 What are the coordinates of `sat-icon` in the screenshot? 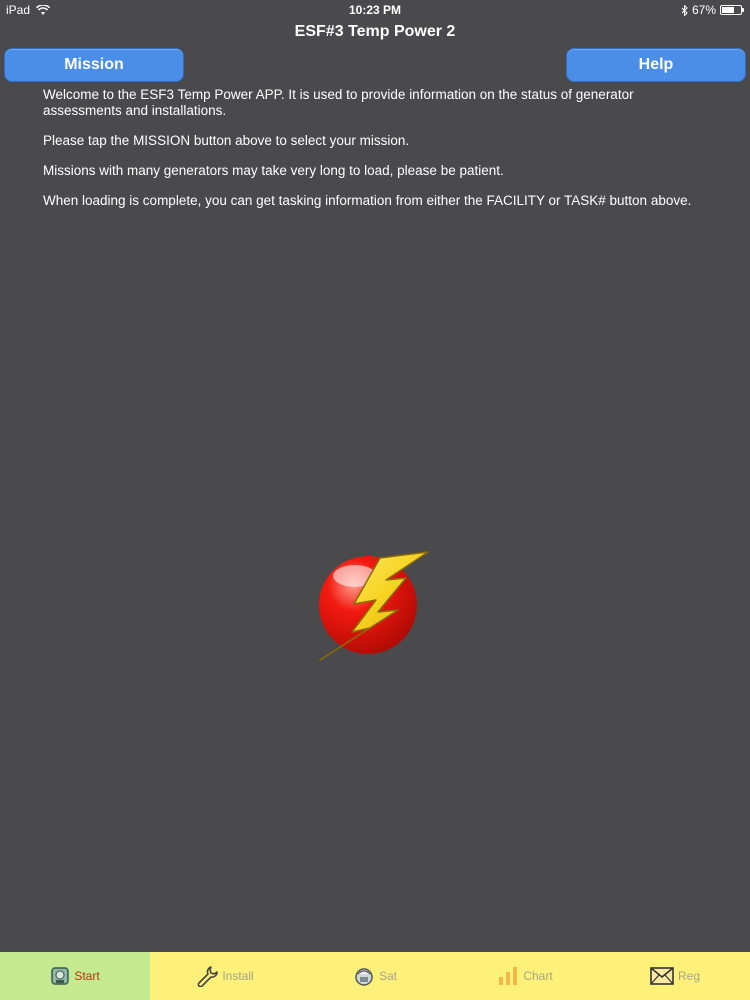 It's located at (364, 977).